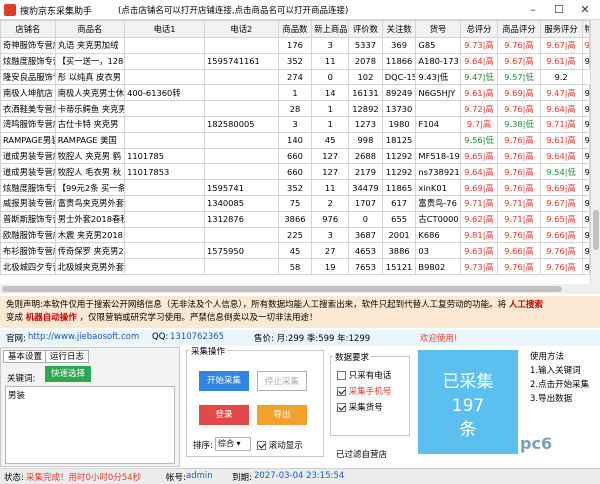  I want to click on maximize-icon: ☐, so click(559, 10).